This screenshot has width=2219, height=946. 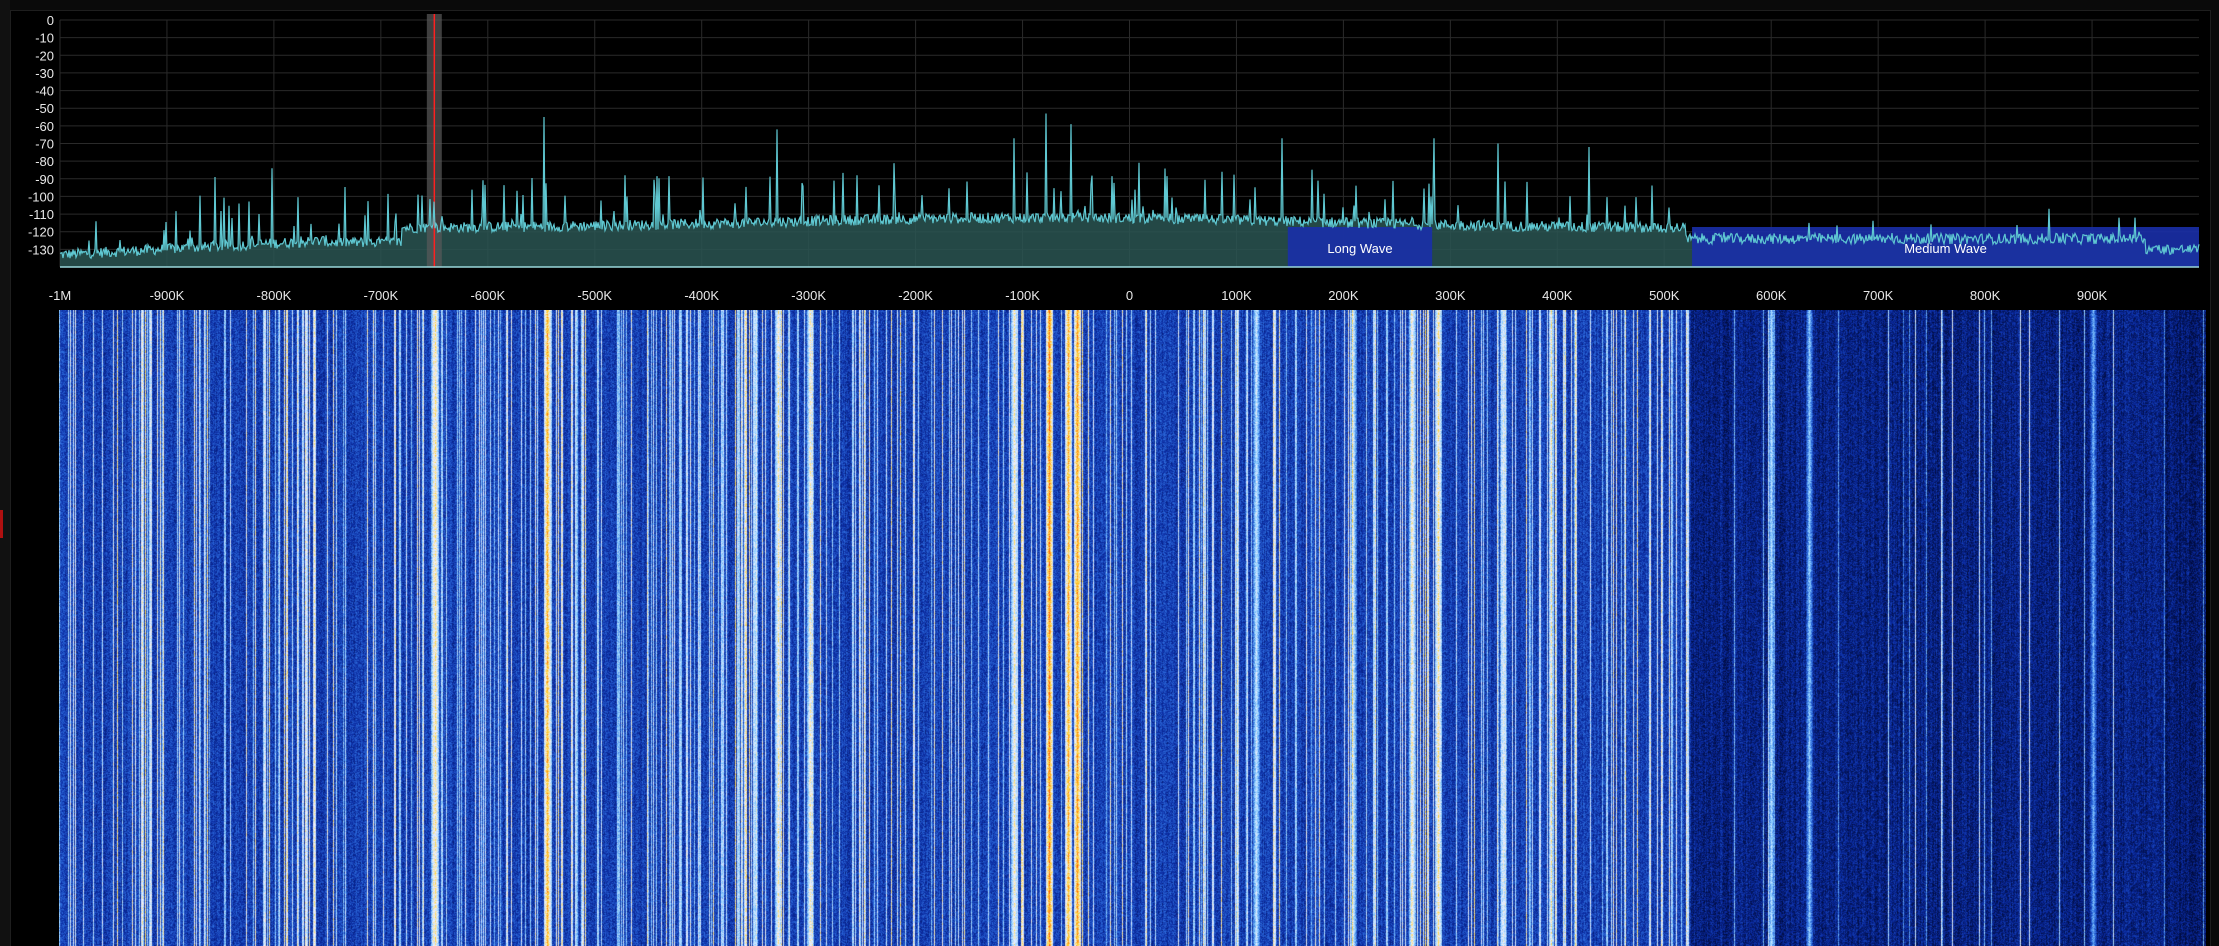 What do you see at coordinates (1771, 295) in the screenshot?
I see `freq-tick-label: 600K` at bounding box center [1771, 295].